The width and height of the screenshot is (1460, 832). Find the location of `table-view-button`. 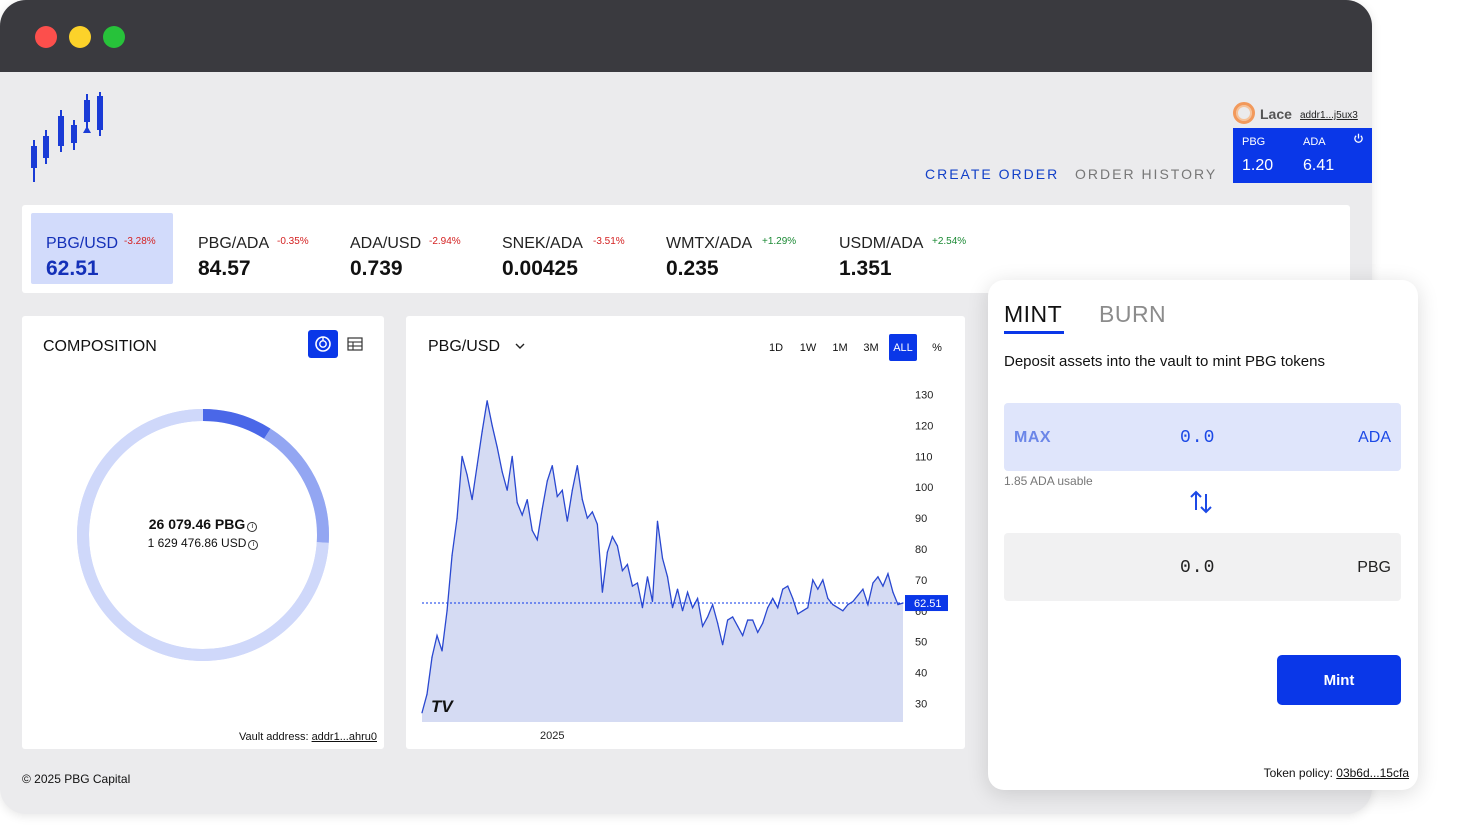

table-view-button is located at coordinates (355, 344).